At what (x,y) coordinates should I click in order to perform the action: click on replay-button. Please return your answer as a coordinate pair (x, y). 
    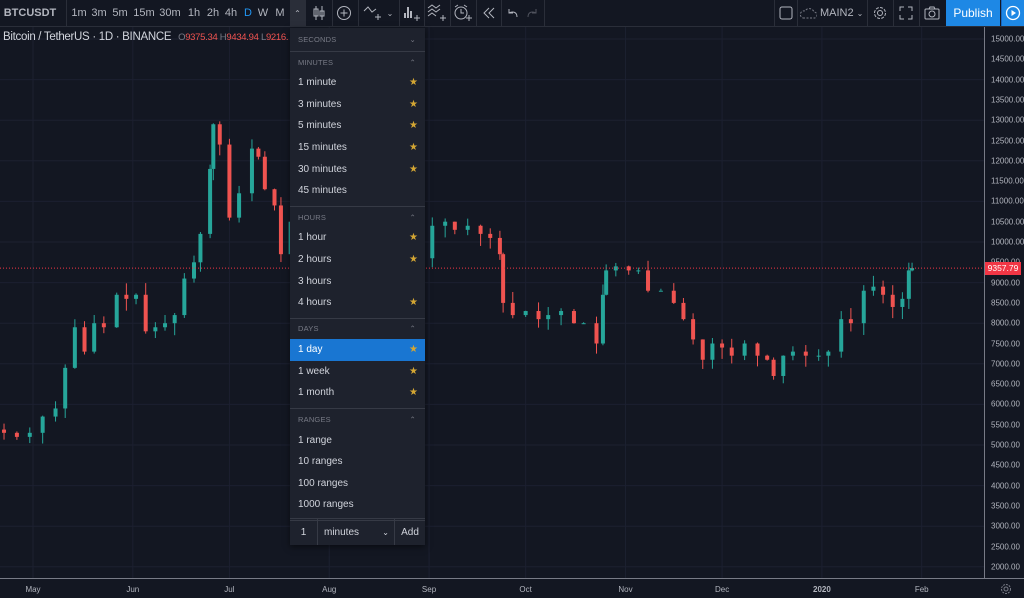
    Looking at the image, I should click on (489, 13).